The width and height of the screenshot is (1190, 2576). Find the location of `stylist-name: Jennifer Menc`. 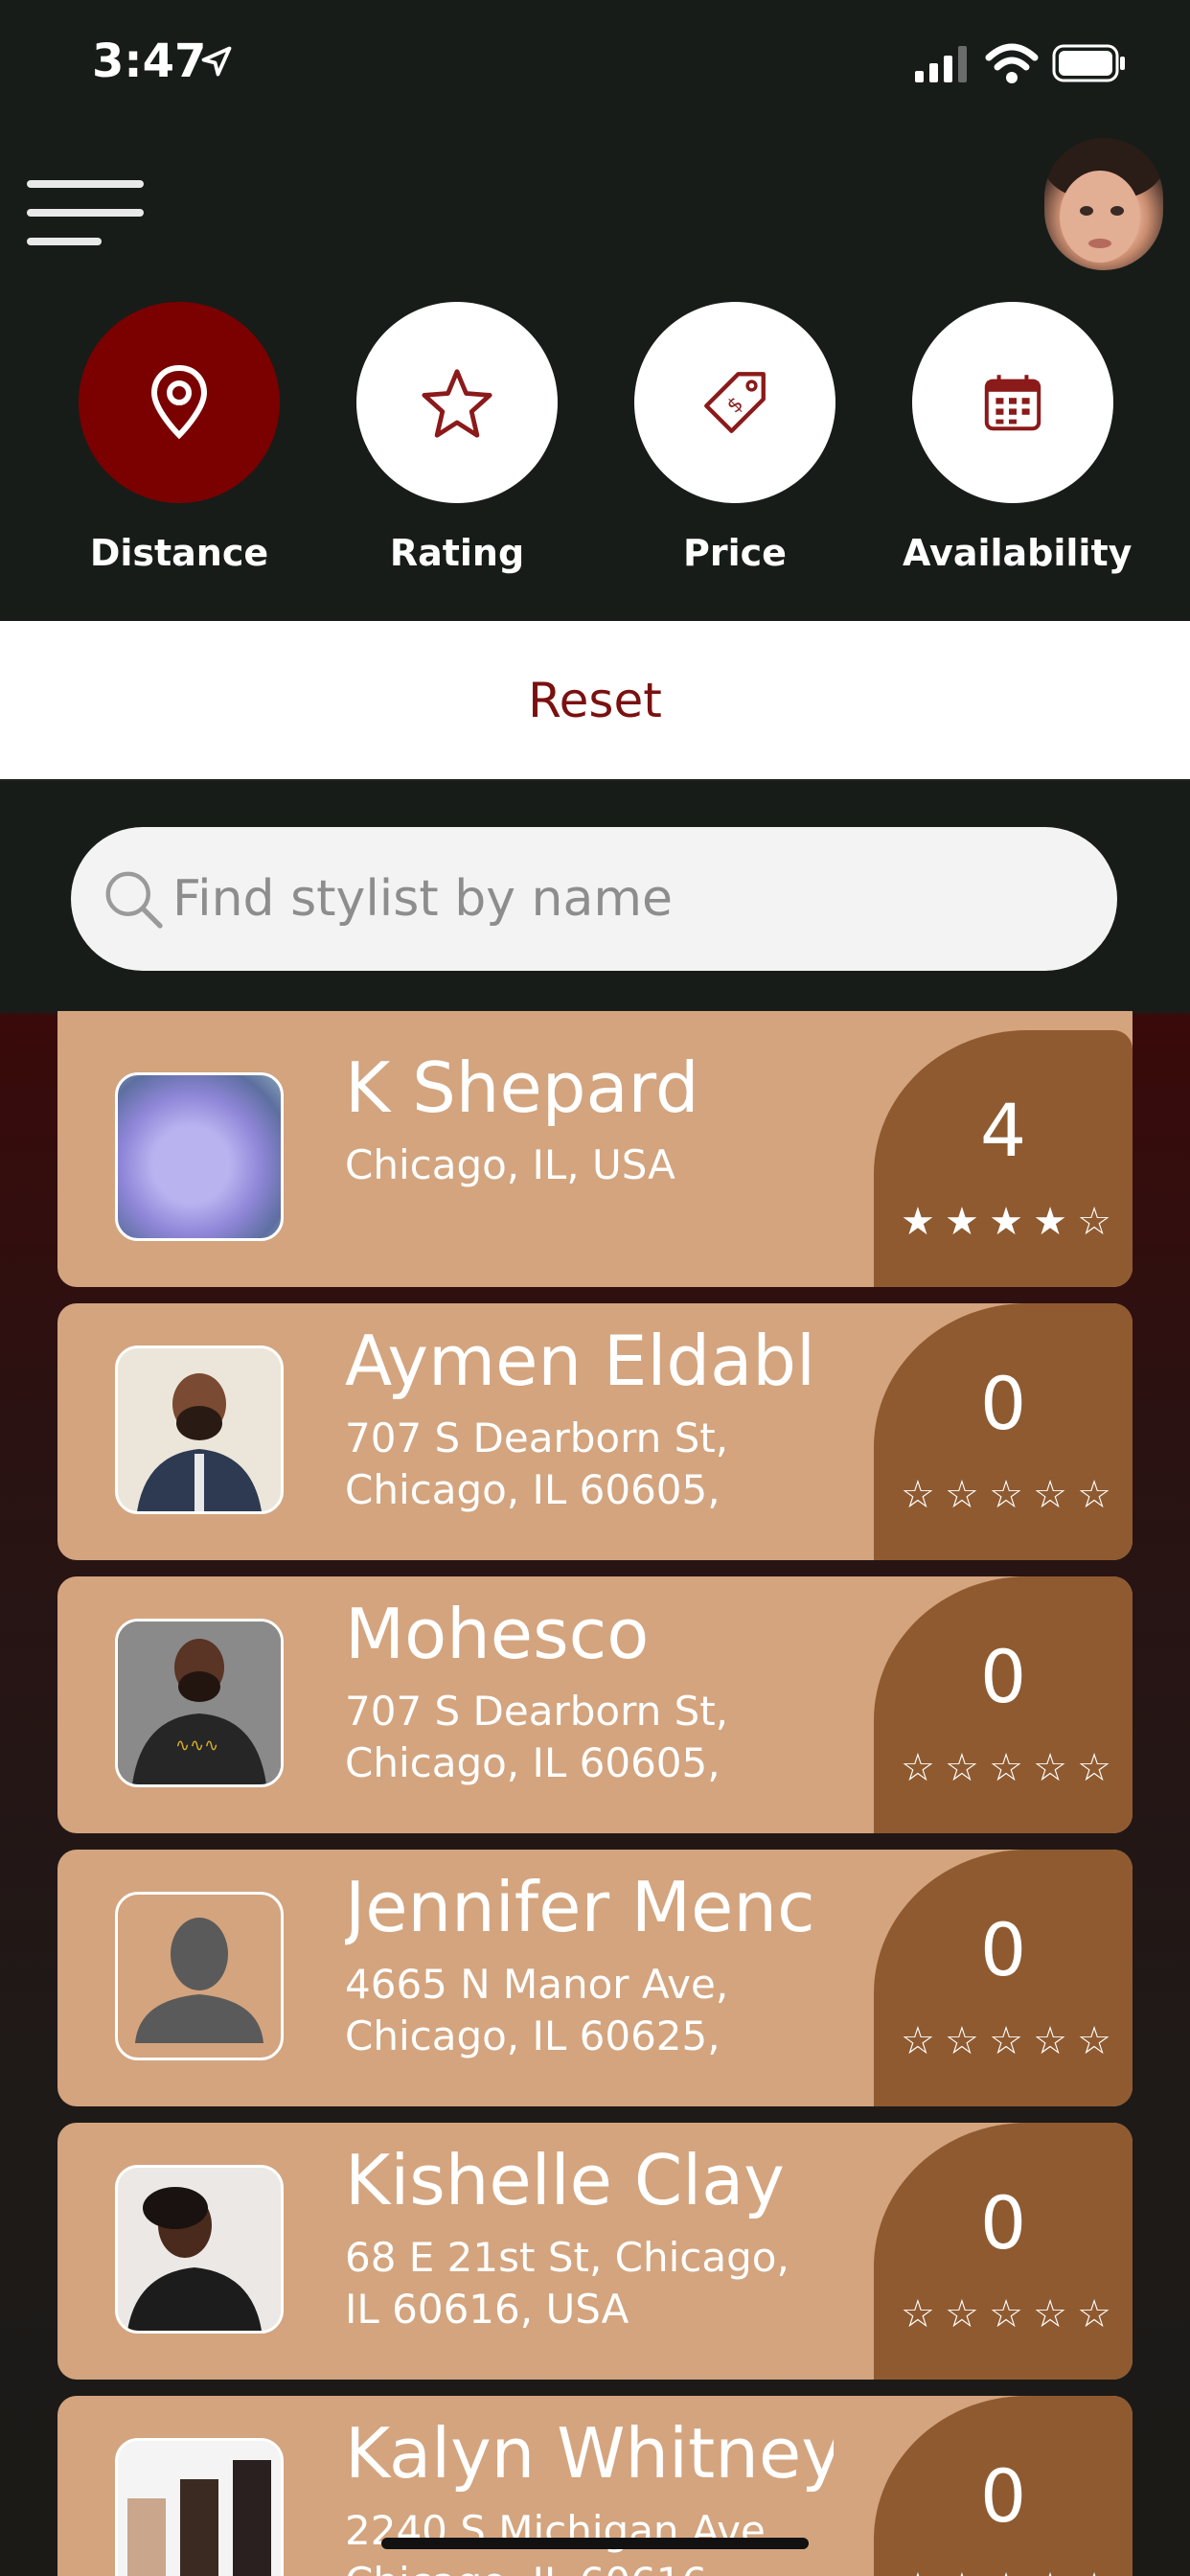

stylist-name: Jennifer Menc is located at coordinates (580, 1907).